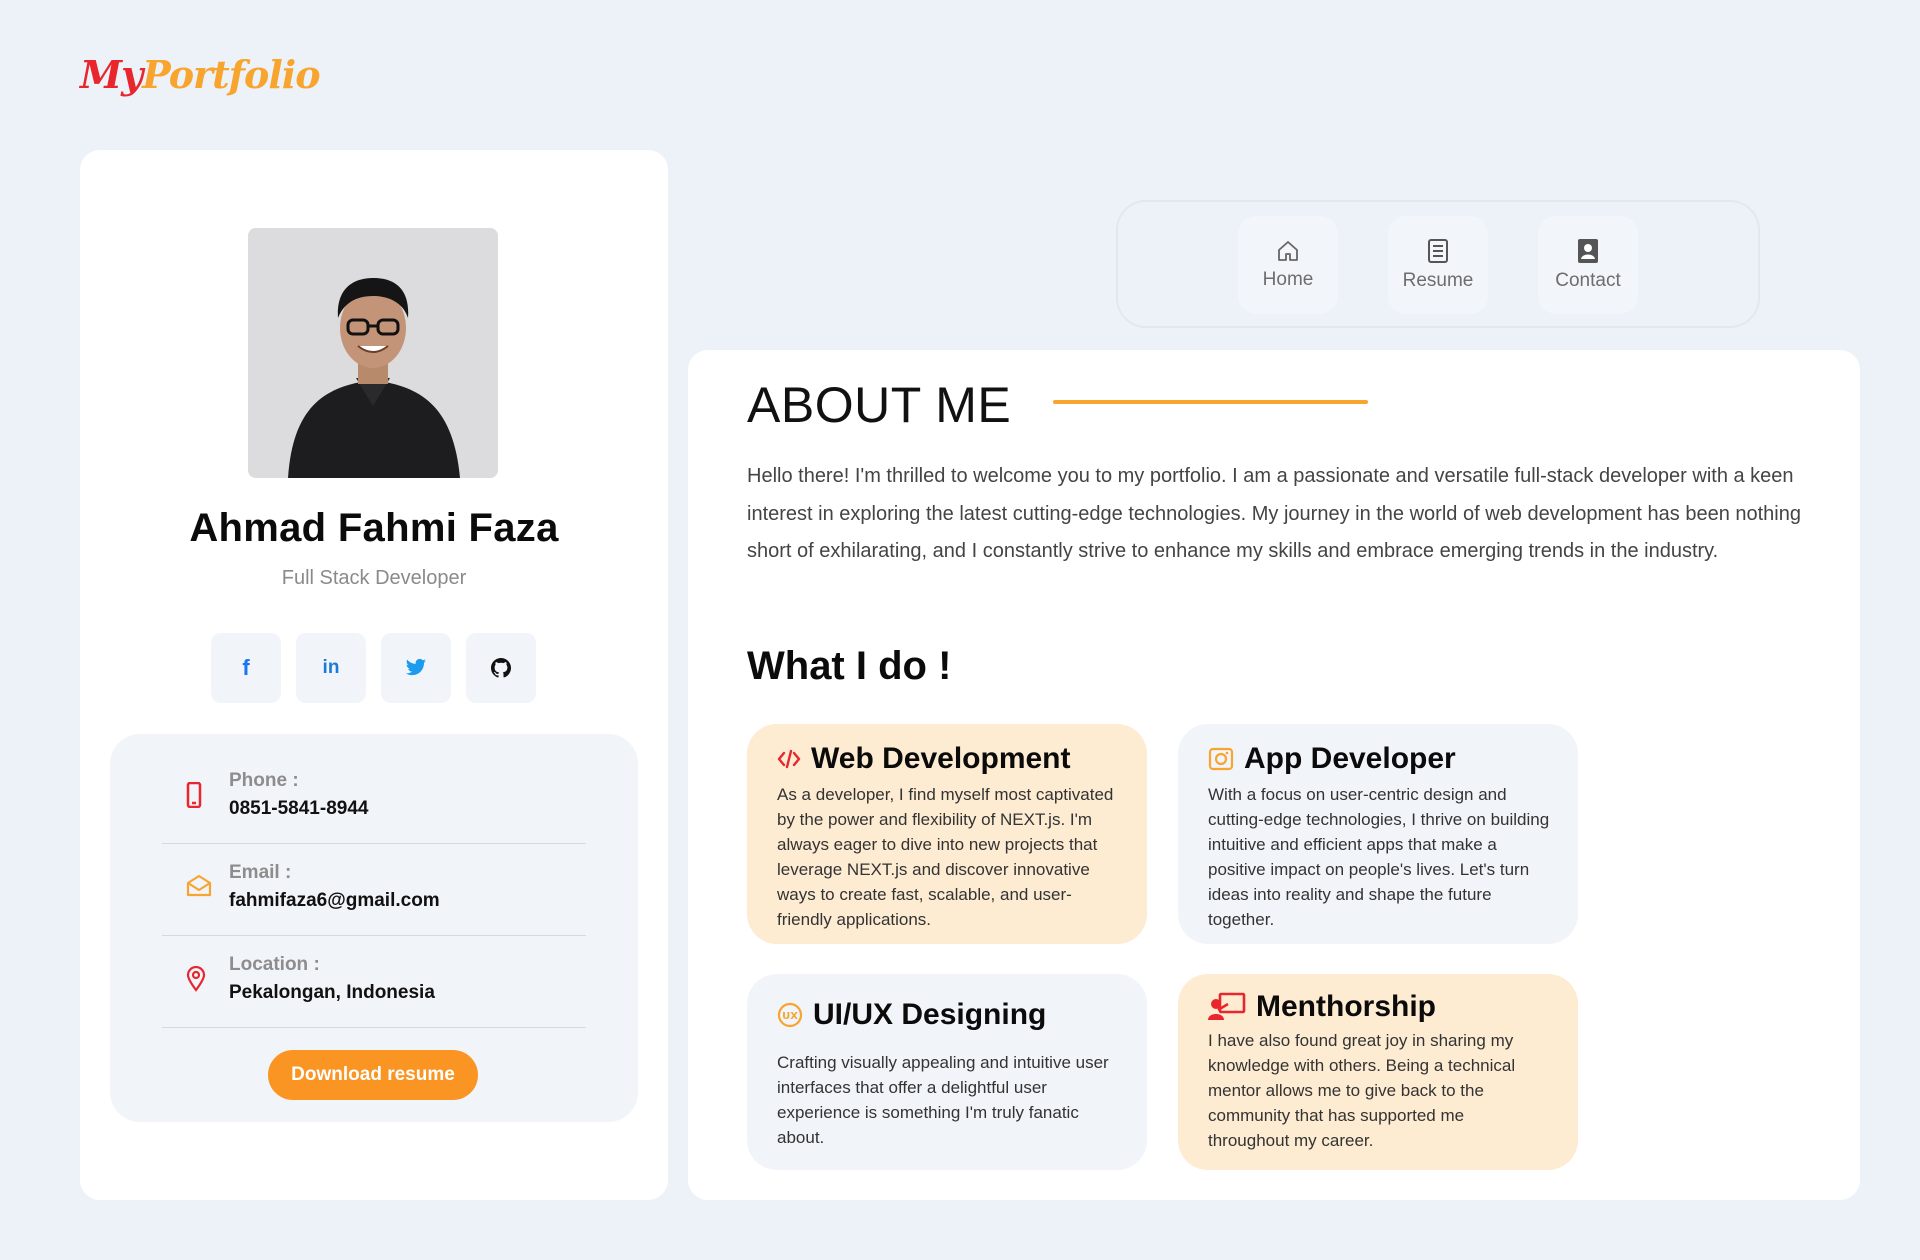 The image size is (1920, 1260). What do you see at coordinates (334, 901) in the screenshot?
I see `email-value: fahmifaza6@gmail.com` at bounding box center [334, 901].